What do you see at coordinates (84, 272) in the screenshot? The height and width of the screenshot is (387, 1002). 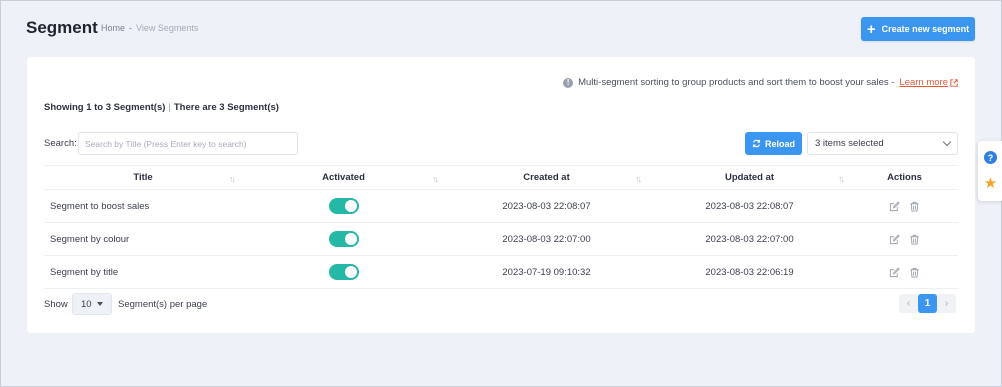 I see `row-title: Segment by title` at bounding box center [84, 272].